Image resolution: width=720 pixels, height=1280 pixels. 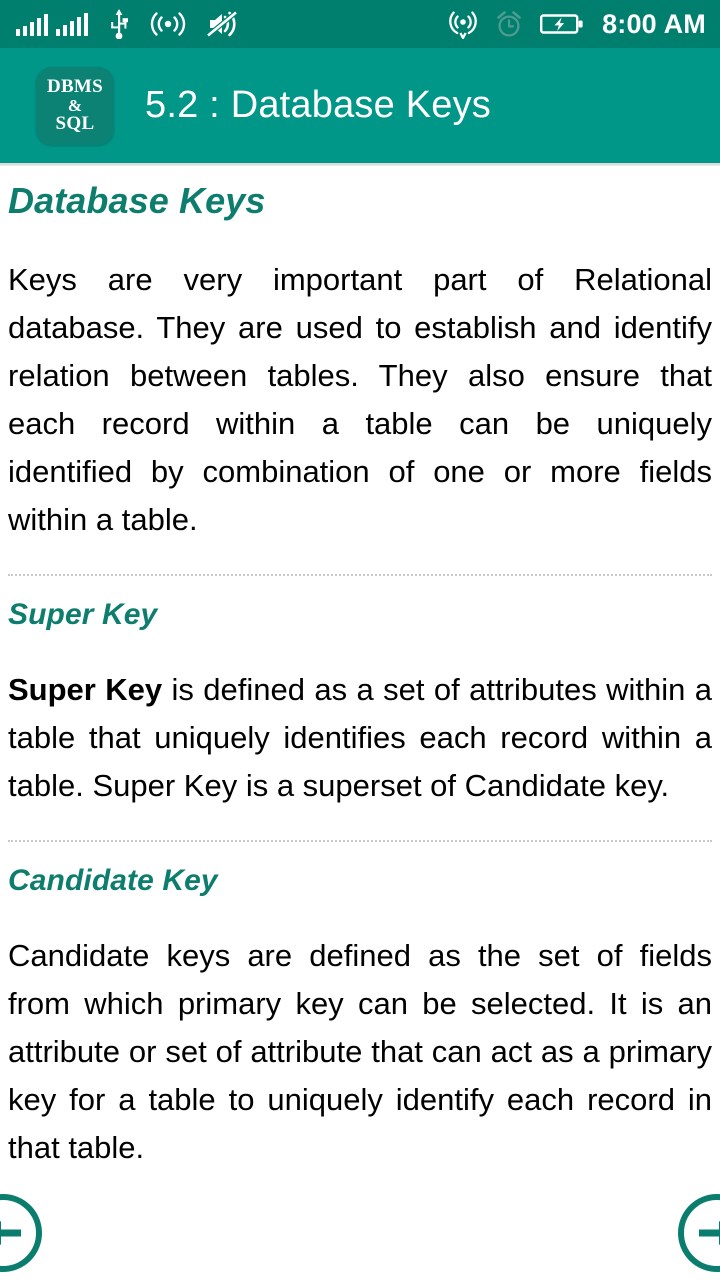 I want to click on section-heading: Candidate Key, so click(x=113, y=880).